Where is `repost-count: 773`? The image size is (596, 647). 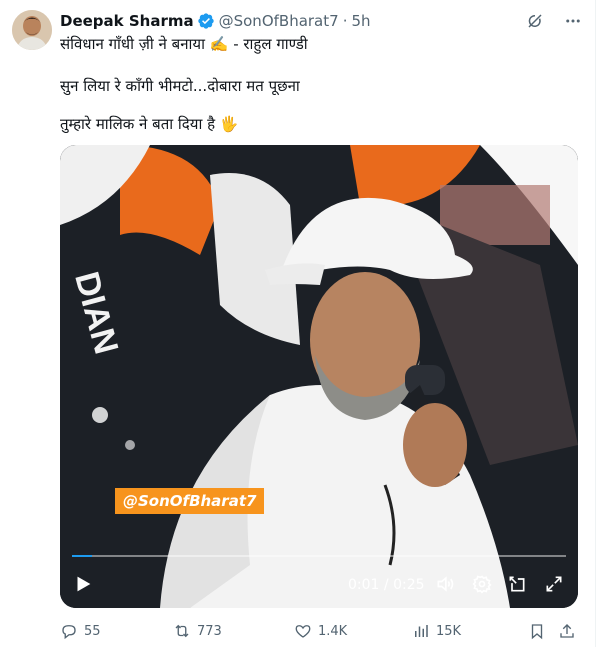
repost-count: 773 is located at coordinates (209, 631).